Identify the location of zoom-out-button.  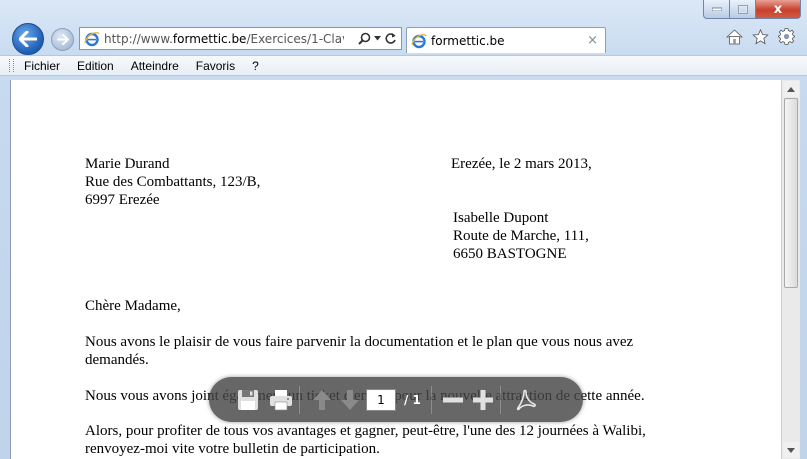
(453, 400).